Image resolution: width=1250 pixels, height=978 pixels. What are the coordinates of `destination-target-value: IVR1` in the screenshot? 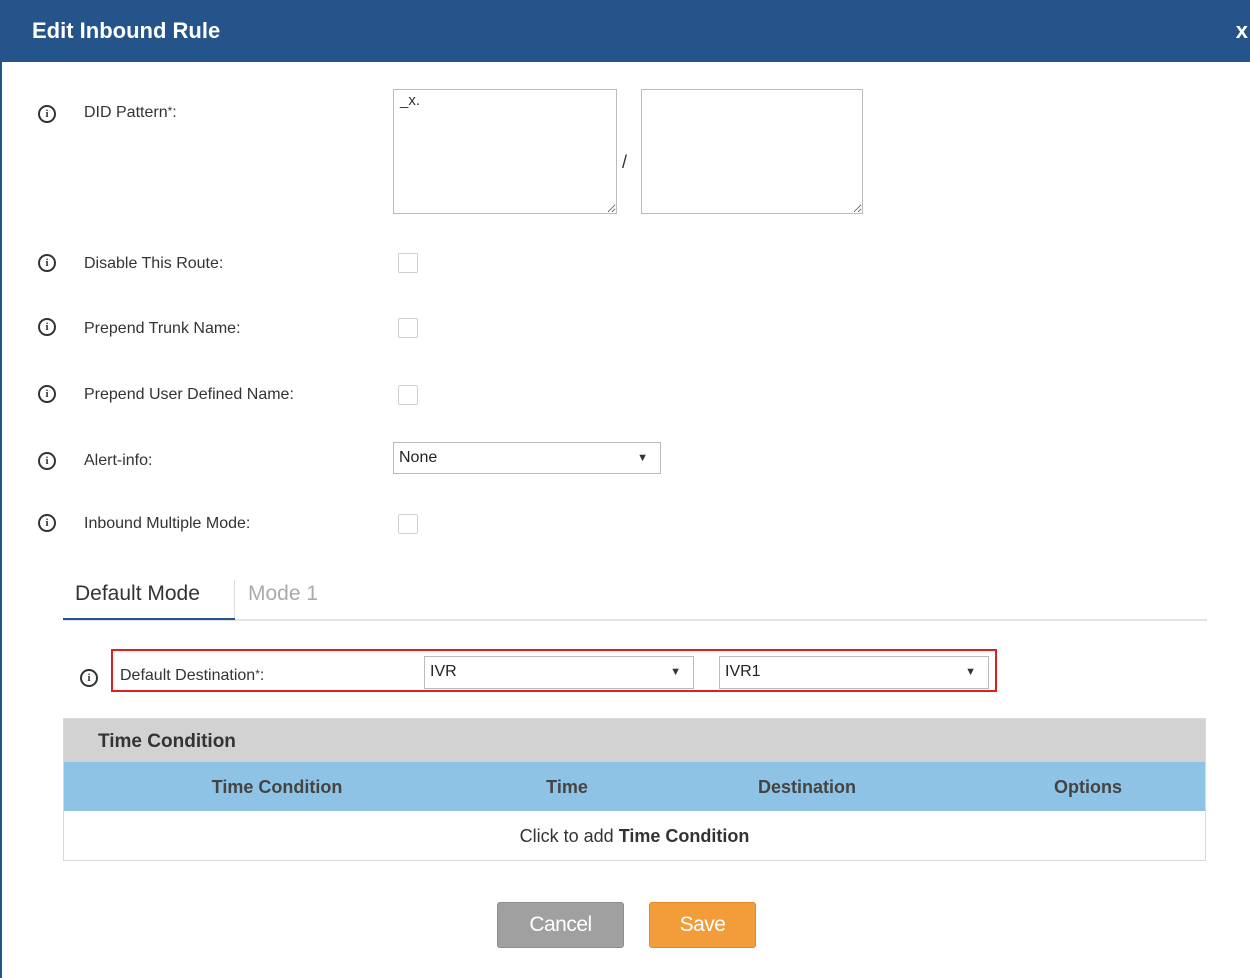 It's located at (743, 671).